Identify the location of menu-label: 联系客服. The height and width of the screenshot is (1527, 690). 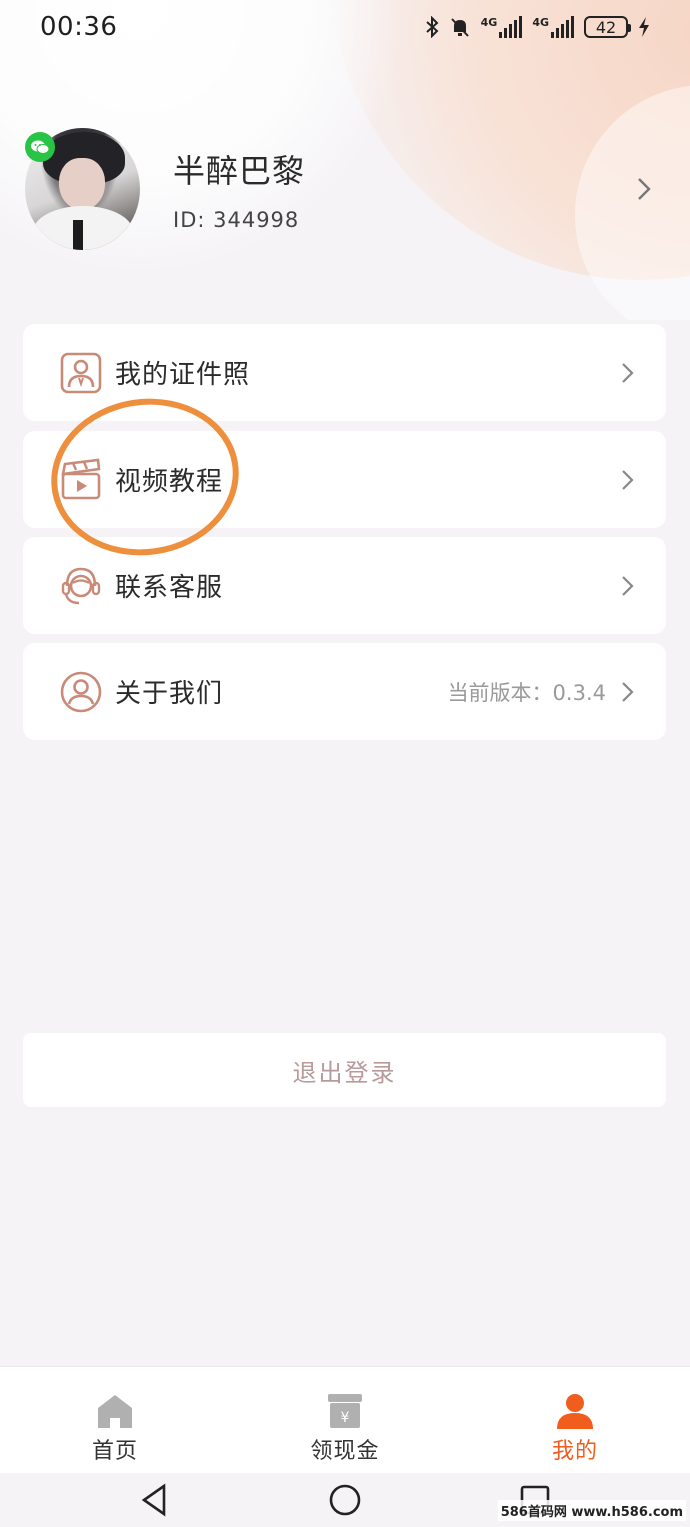
(169, 588).